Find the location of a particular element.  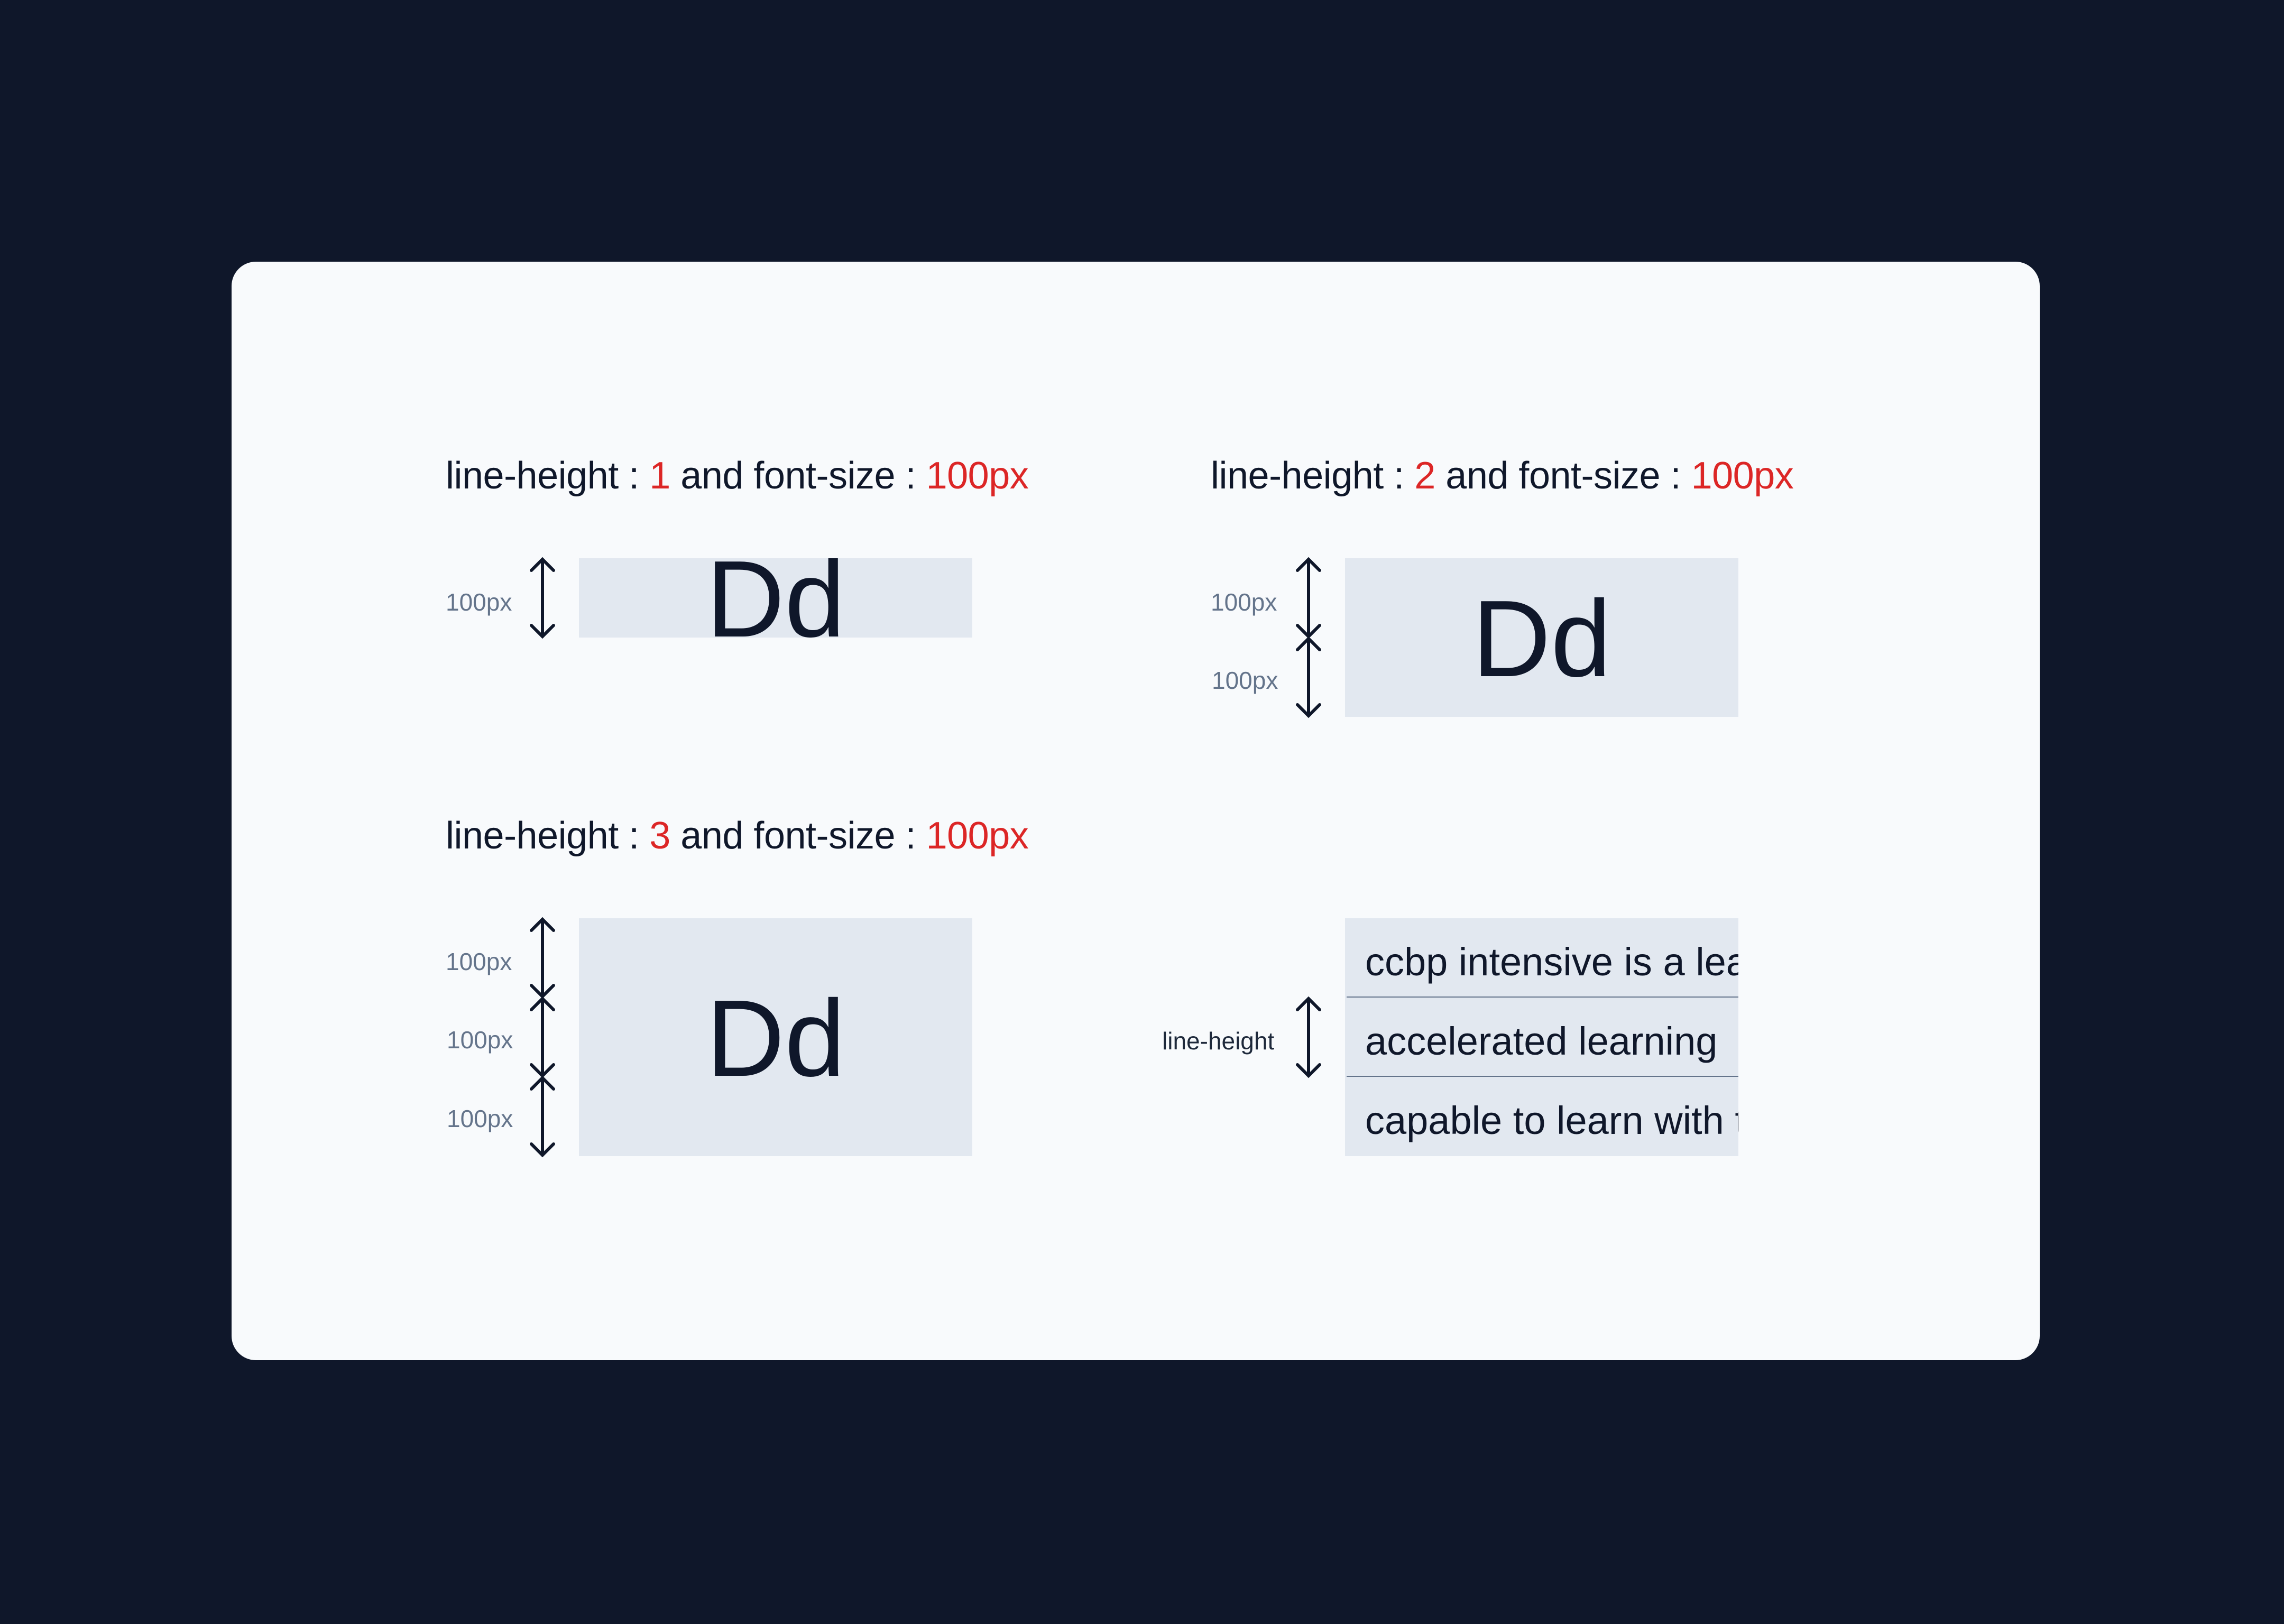

example-3-title: line-height : 3 and font-size : 100px is located at coordinates (737, 836).